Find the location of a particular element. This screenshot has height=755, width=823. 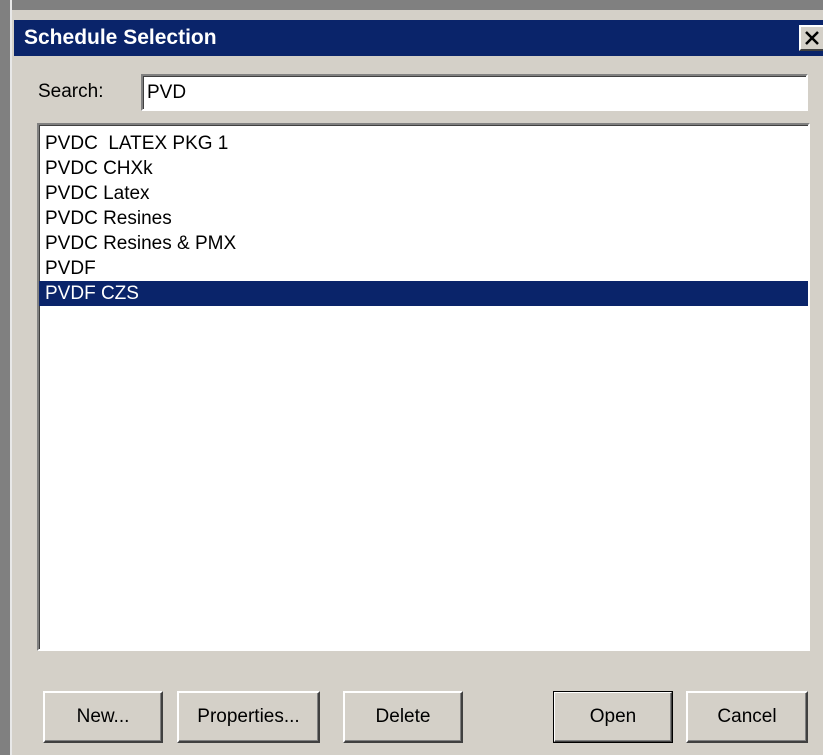

dialog-title: Schedule Selection is located at coordinates (120, 37).